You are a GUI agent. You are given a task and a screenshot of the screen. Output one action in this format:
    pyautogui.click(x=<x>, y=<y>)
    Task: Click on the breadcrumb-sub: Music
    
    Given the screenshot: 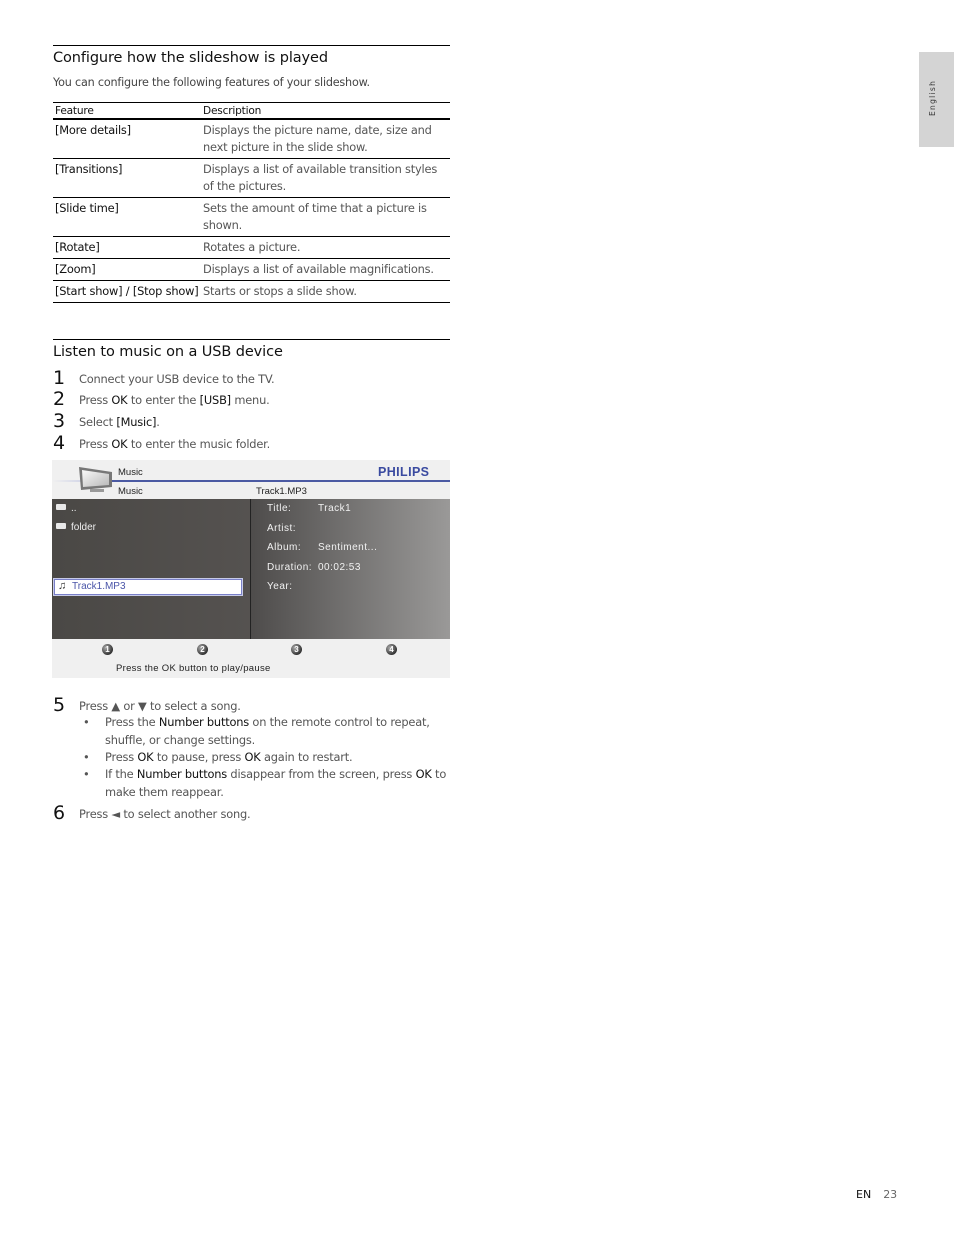 What is the action you would take?
    pyautogui.click(x=130, y=491)
    